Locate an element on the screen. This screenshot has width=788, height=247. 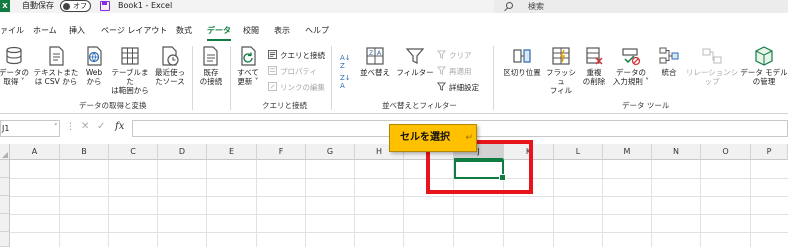
excel-logo-icon: X is located at coordinates (5, 6).